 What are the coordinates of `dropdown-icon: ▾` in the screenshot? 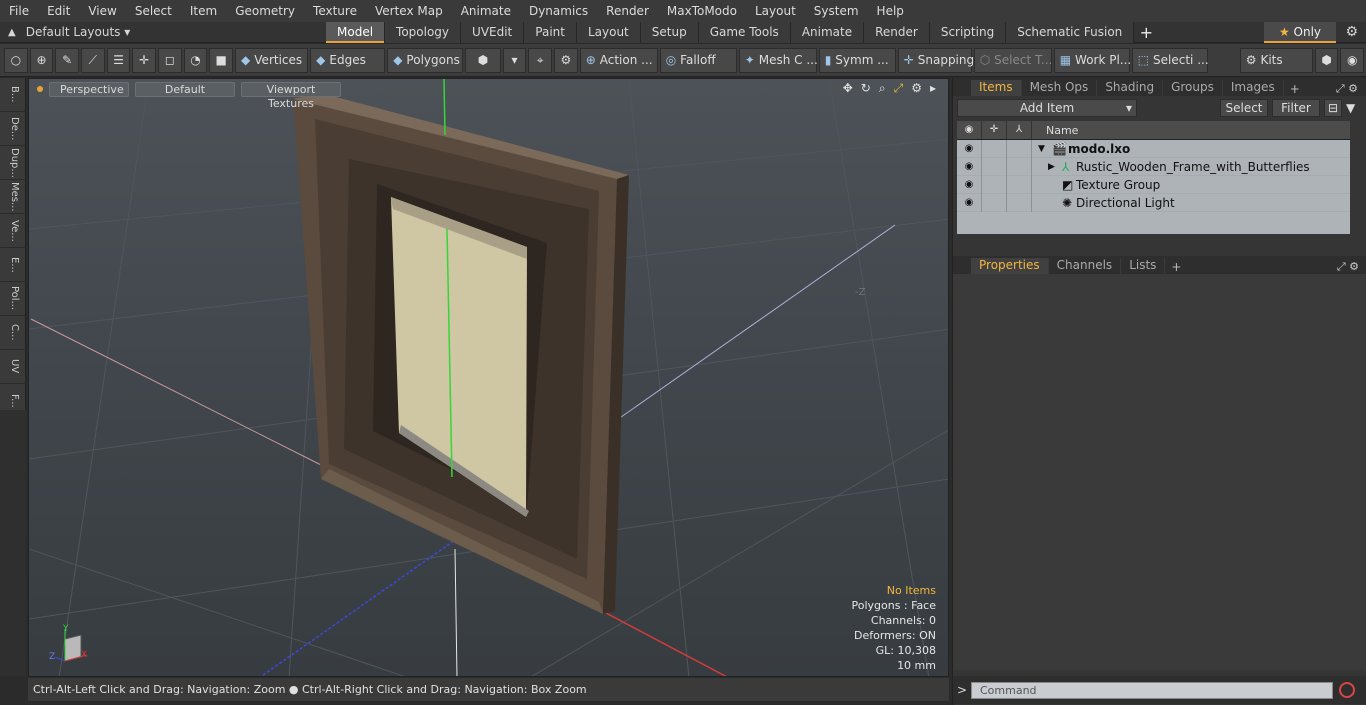 It's located at (514, 60).